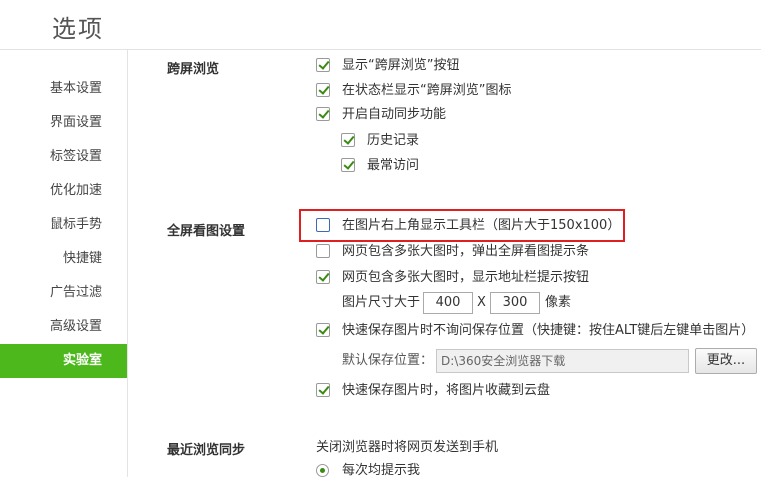 The height and width of the screenshot is (477, 761). What do you see at coordinates (63, 327) in the screenshot?
I see `sidebar-item-advanced: 高级设置` at bounding box center [63, 327].